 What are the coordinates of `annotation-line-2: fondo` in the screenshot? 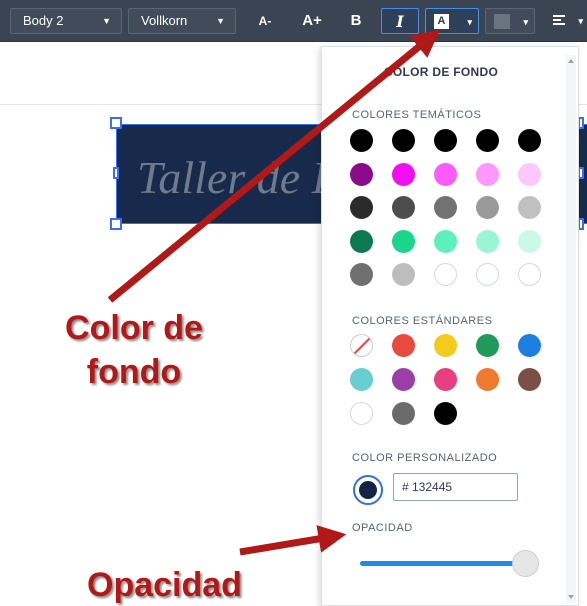 It's located at (134, 372).